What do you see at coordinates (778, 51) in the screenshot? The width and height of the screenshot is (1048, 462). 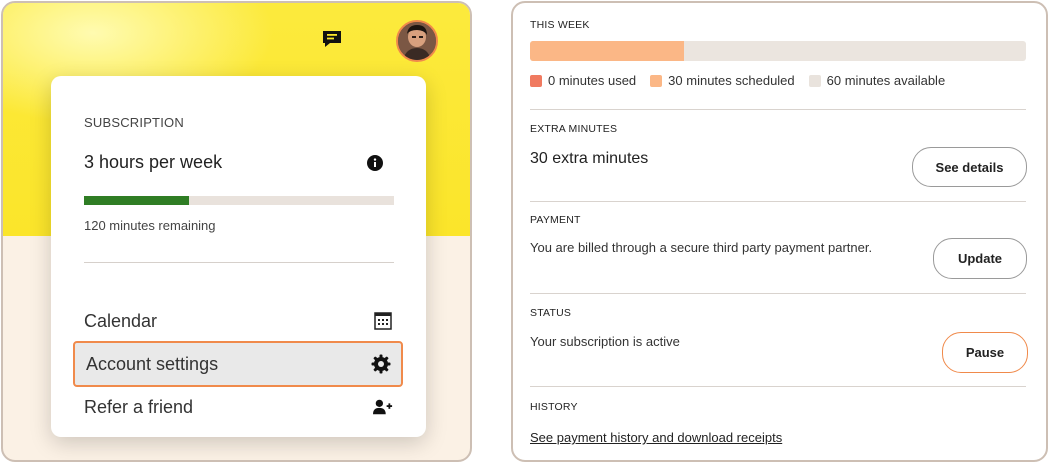 I see `weekly-usage-bar` at bounding box center [778, 51].